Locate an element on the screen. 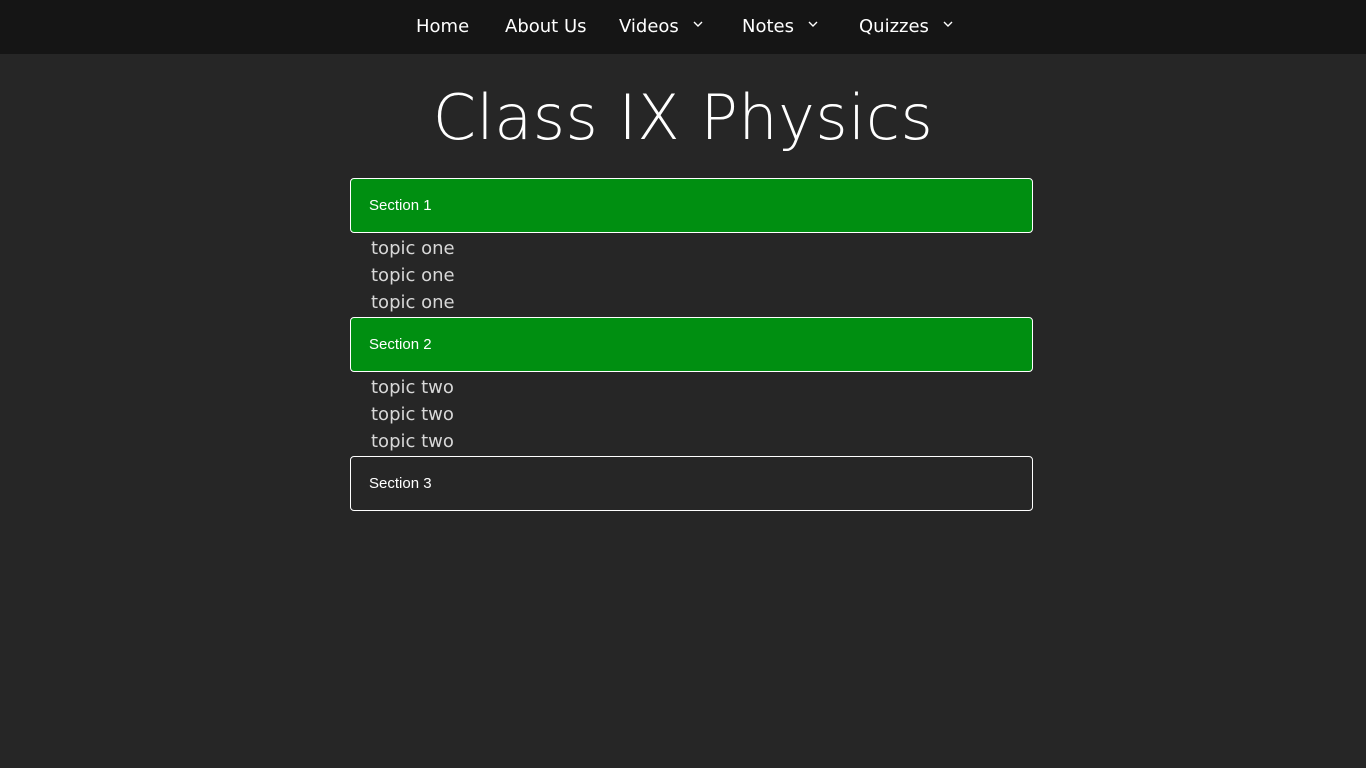  nav-videos-dropdown: Videos is located at coordinates (661, 27).